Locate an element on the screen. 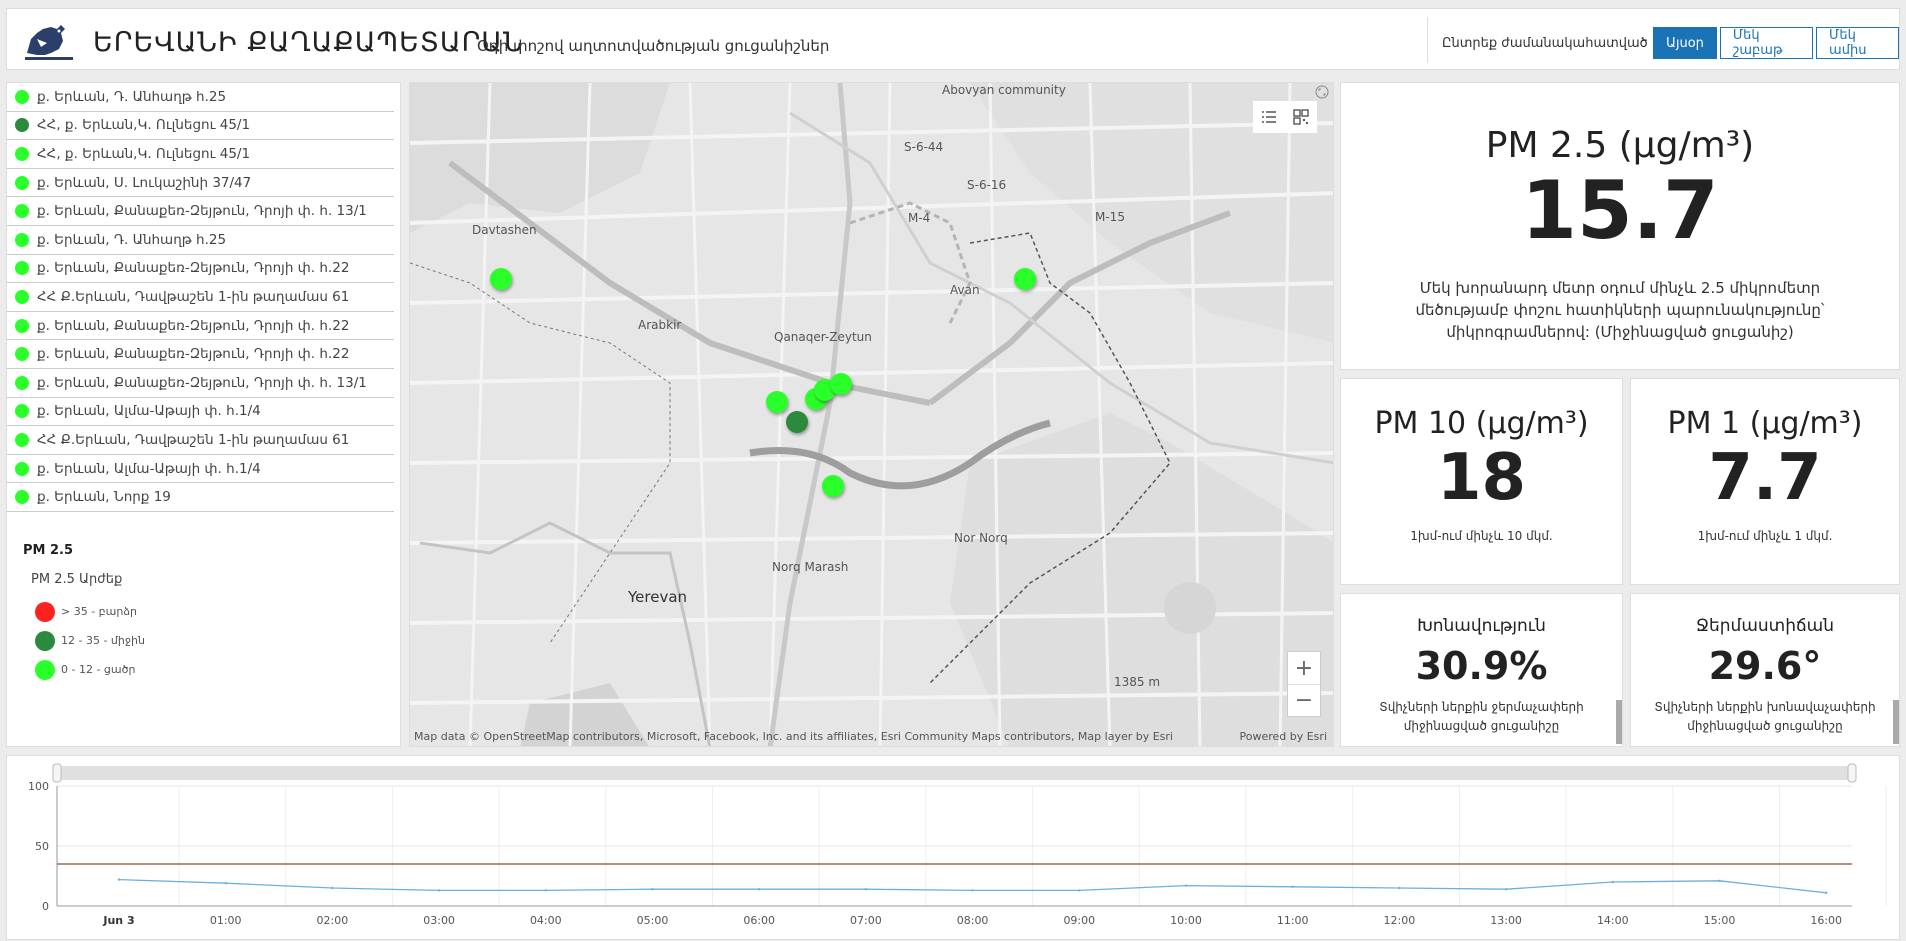 Image resolution: width=1906 pixels, height=941 pixels. legend-item-medium: 12 - 35 - միջին is located at coordinates (90, 640).